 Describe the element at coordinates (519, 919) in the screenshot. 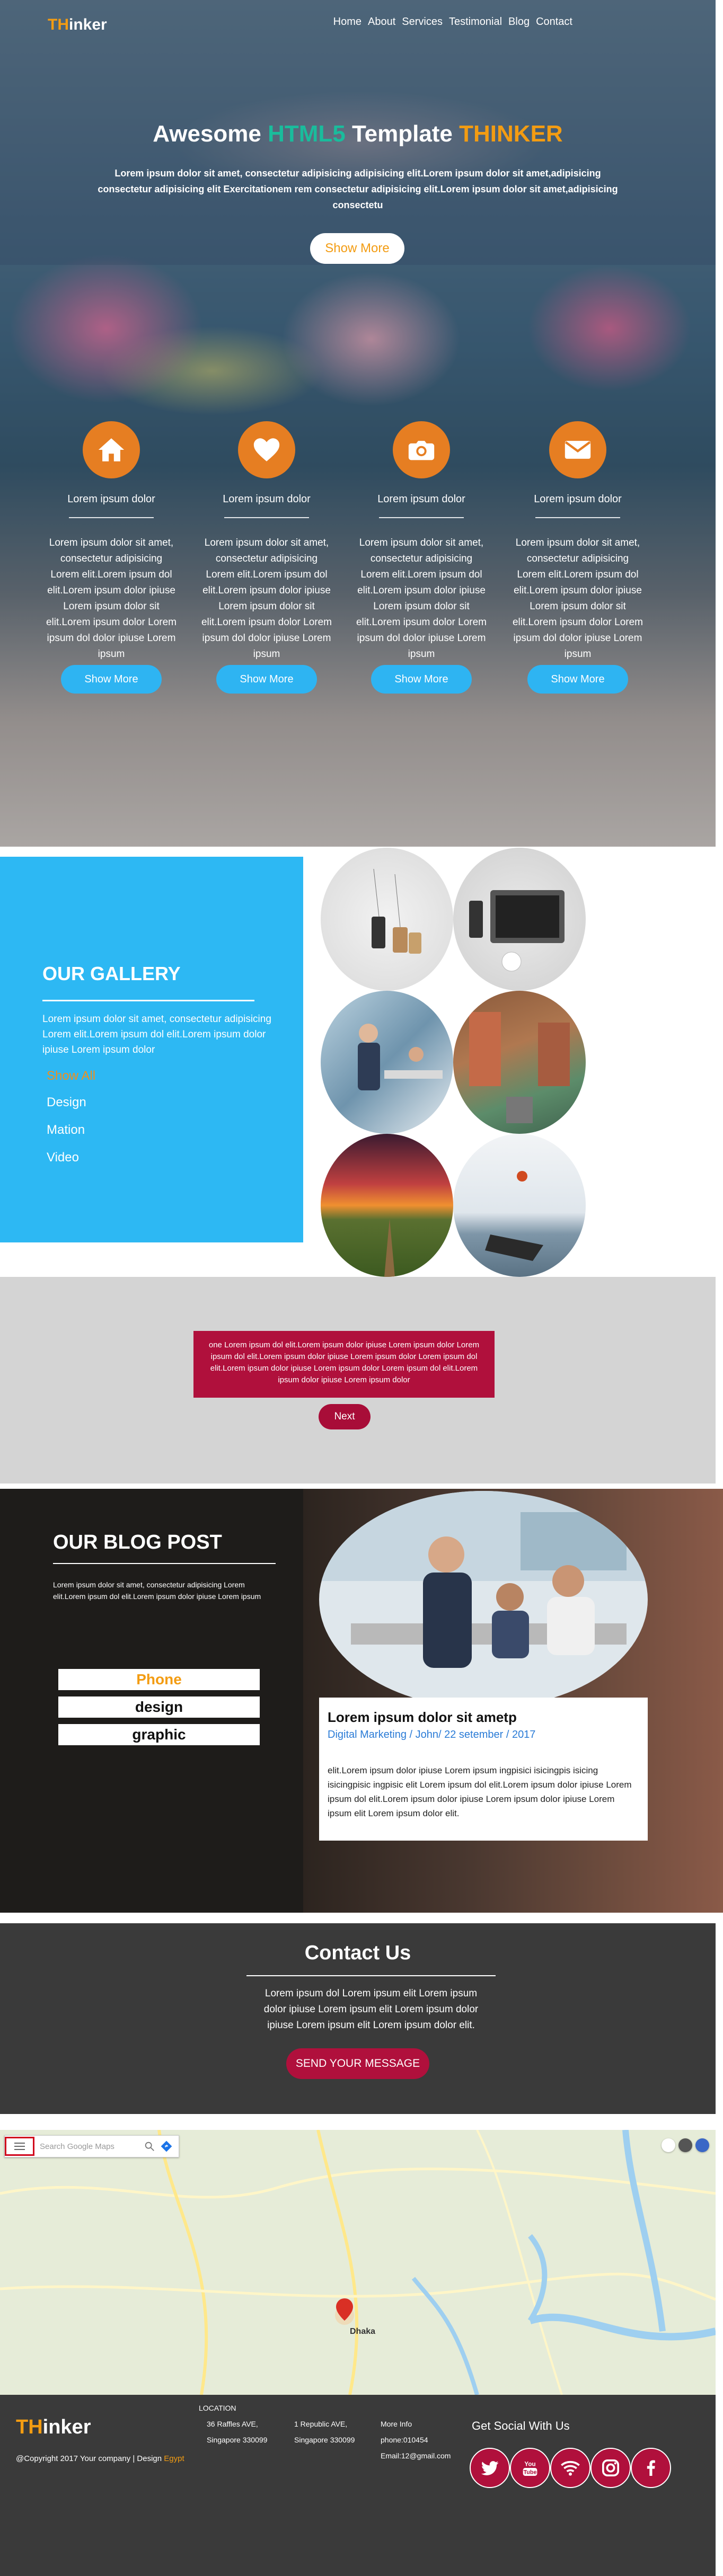

I see `gallery-image-laptop` at that location.